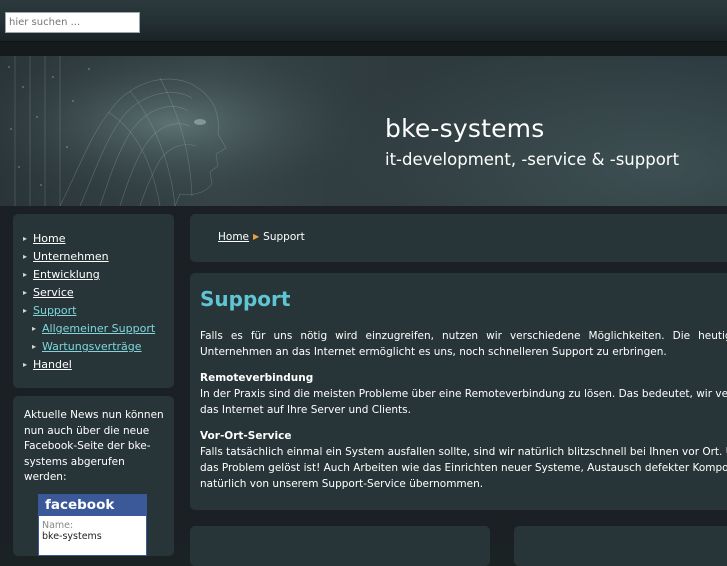 The height and width of the screenshot is (566, 727). Describe the element at coordinates (92, 536) in the screenshot. I see `facebook-name-value: bke-systems` at that location.